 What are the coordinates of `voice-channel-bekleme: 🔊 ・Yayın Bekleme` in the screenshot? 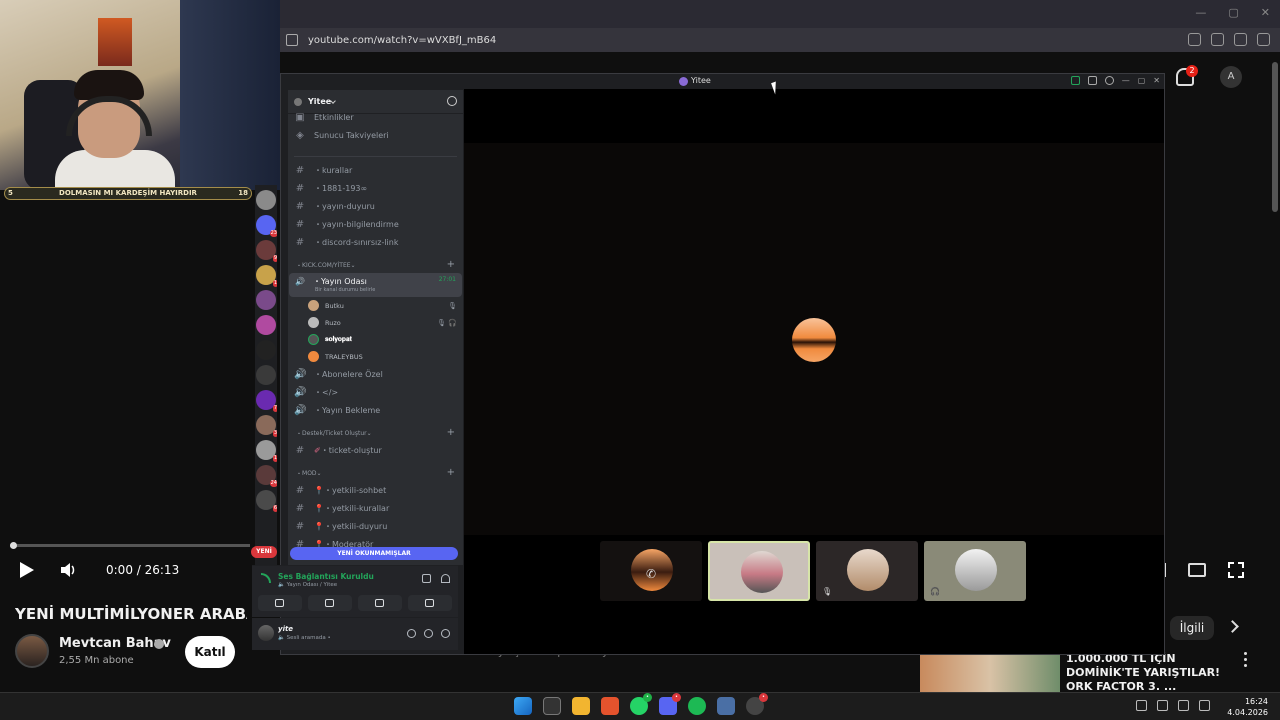 It's located at (375, 410).